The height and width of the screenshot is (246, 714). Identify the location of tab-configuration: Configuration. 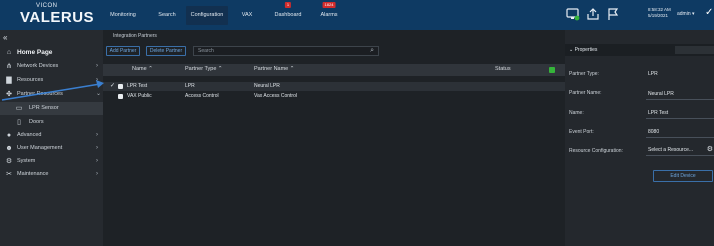
(207, 15).